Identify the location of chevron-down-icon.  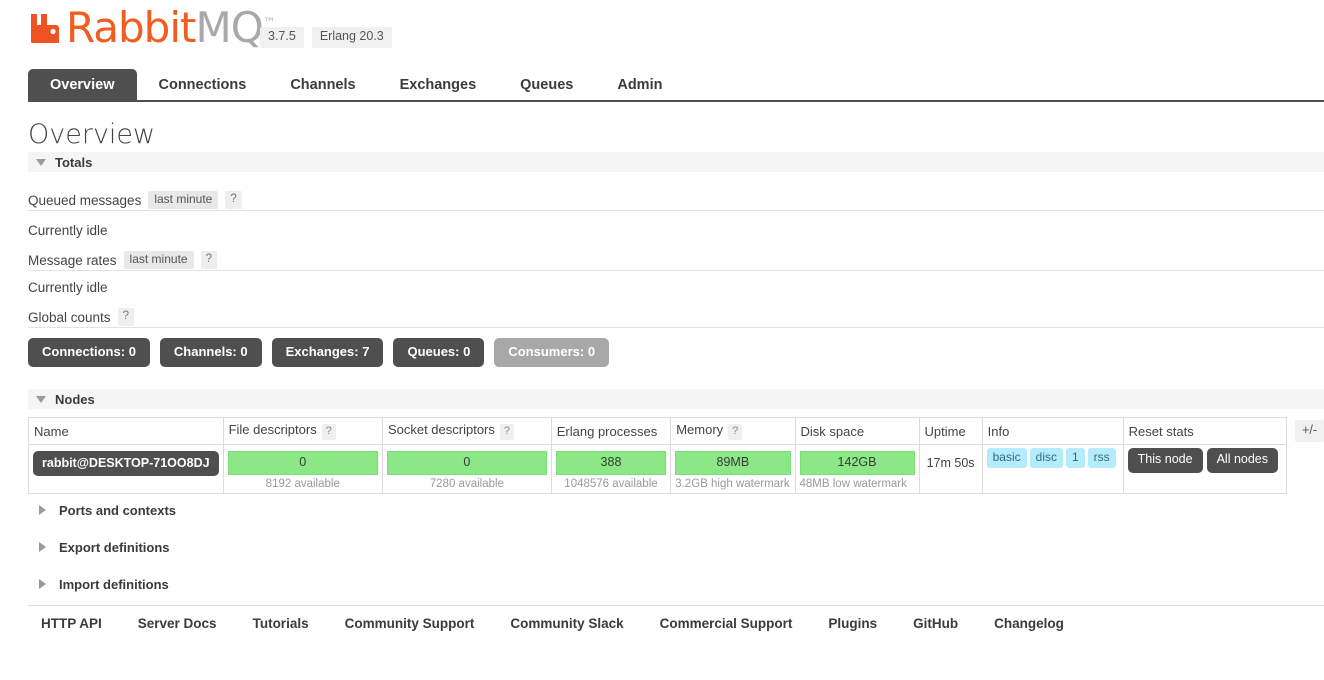
(41, 162).